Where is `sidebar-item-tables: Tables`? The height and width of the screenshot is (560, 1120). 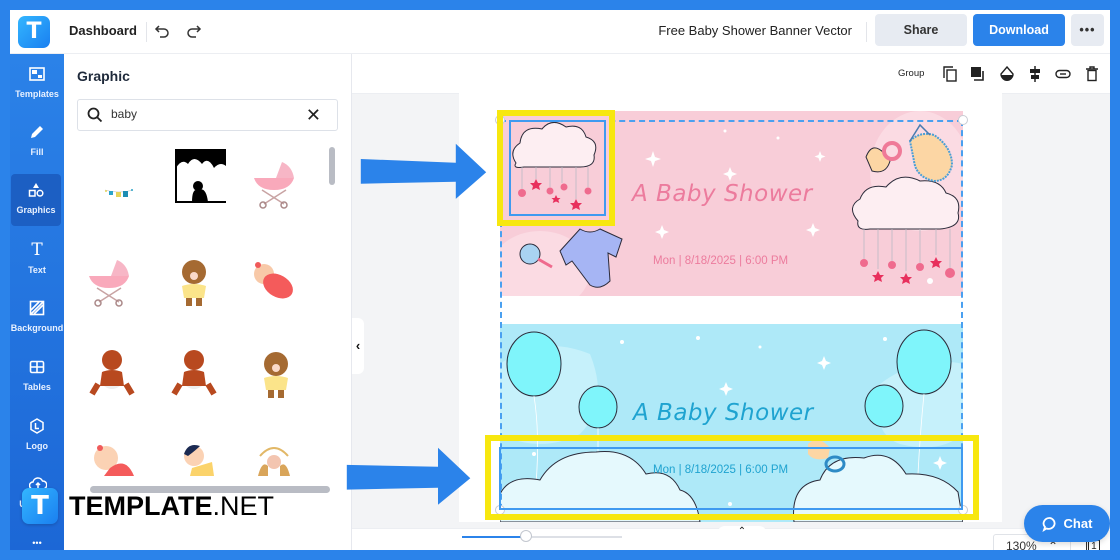
sidebar-item-tables: Tables is located at coordinates (37, 377).